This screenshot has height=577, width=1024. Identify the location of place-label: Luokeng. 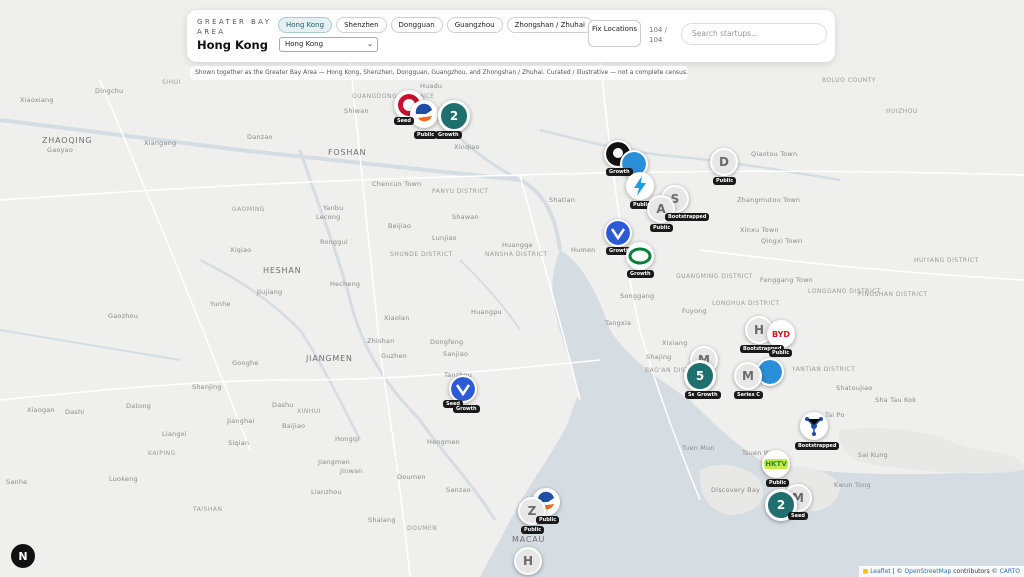
(123, 479).